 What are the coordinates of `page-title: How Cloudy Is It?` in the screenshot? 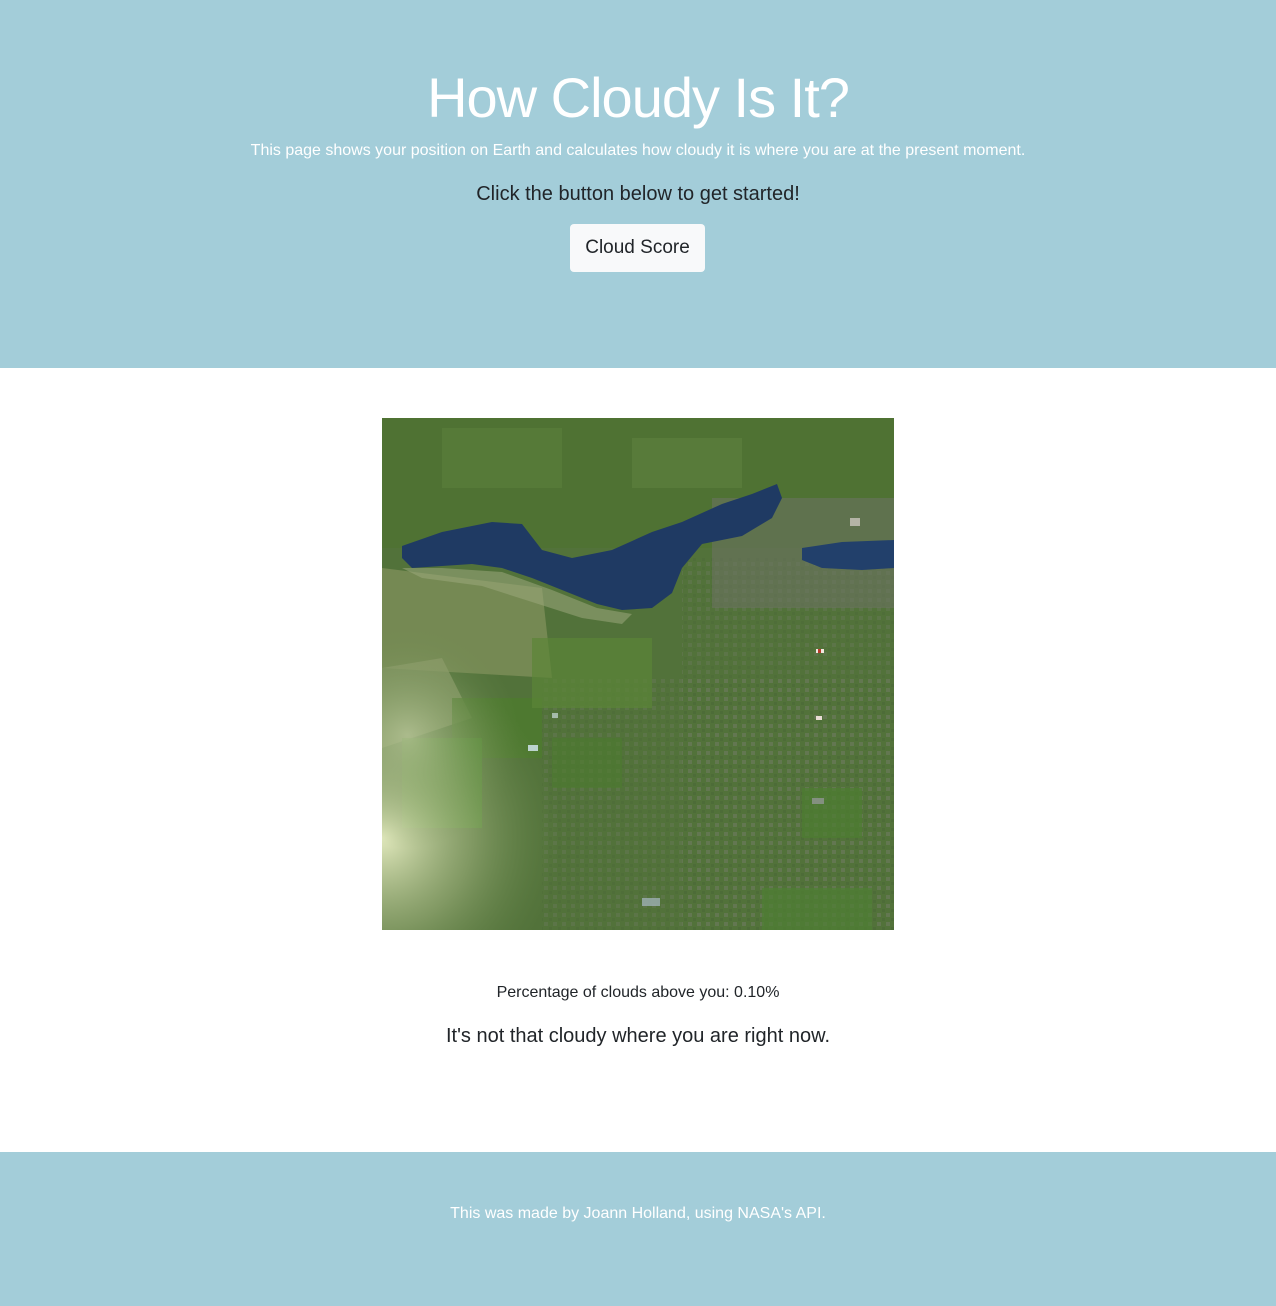 It's located at (638, 97).